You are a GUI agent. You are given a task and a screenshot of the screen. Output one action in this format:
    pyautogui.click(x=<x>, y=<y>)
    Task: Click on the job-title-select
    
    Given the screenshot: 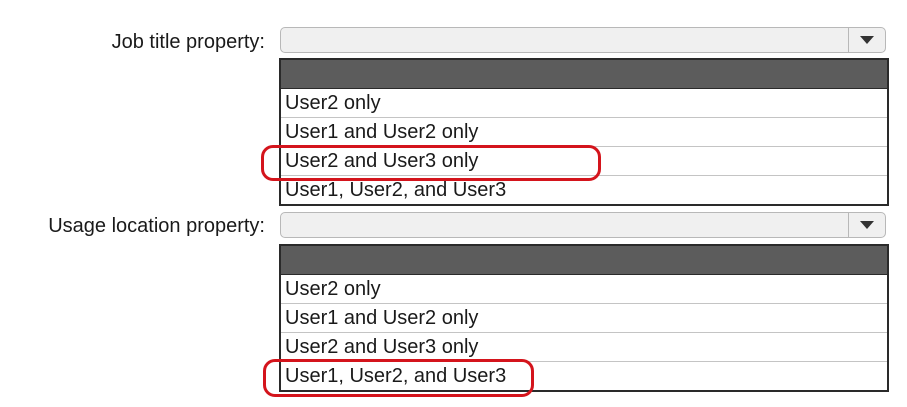 What is the action you would take?
    pyautogui.click(x=583, y=40)
    